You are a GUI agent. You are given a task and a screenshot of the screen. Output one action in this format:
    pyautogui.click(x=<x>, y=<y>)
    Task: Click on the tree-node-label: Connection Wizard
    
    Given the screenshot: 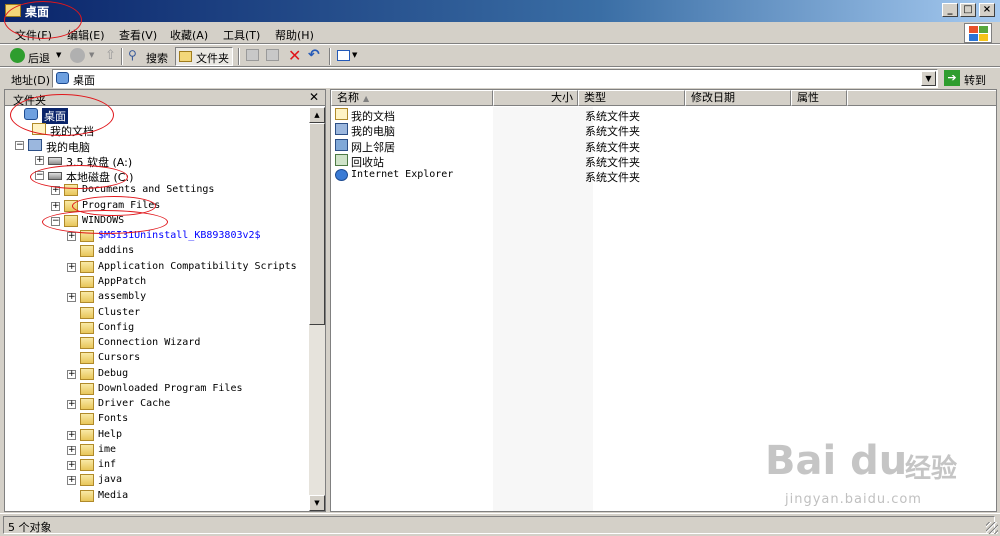 What is the action you would take?
    pyautogui.click(x=149, y=343)
    